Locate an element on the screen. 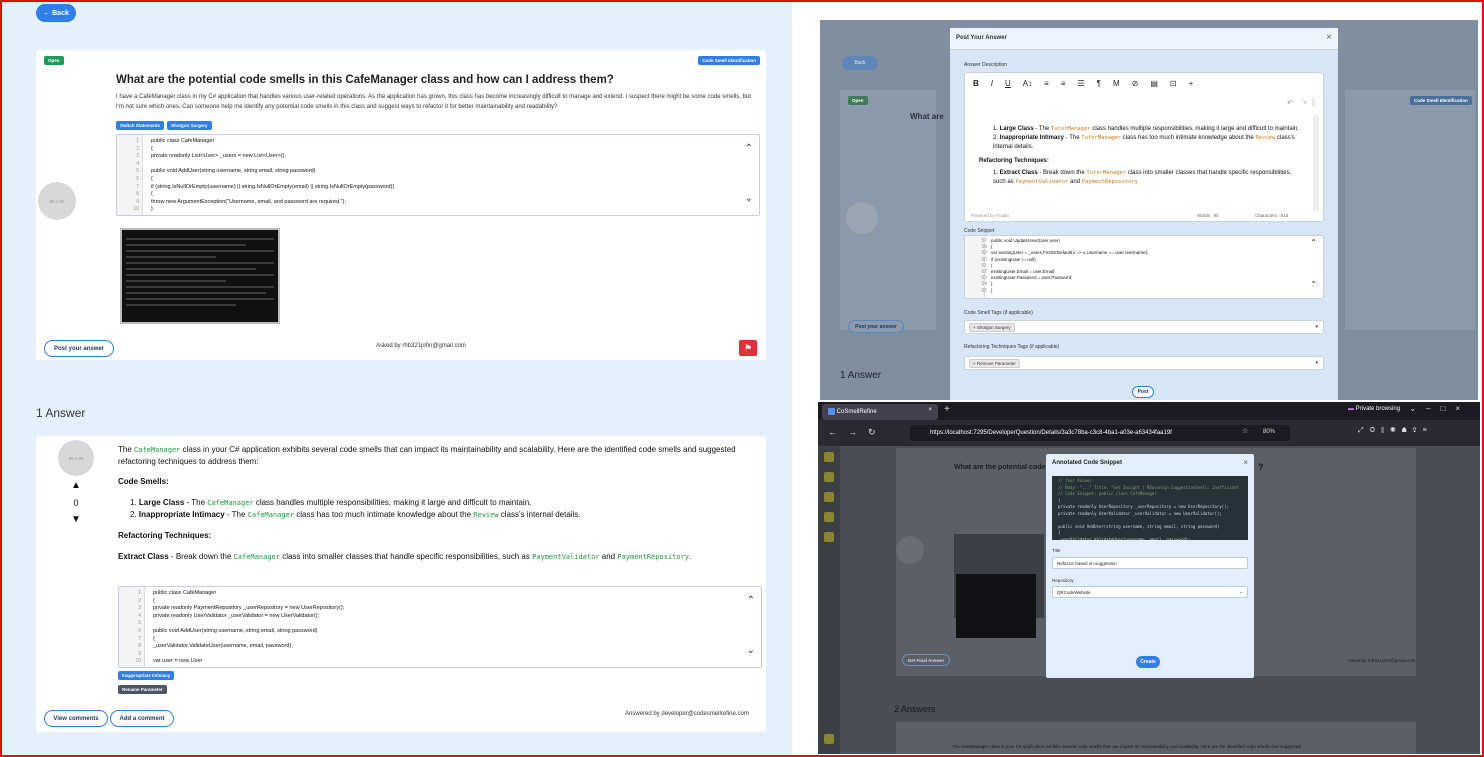 This screenshot has height=757, width=1484. zoom-level: 80% is located at coordinates (1269, 432).